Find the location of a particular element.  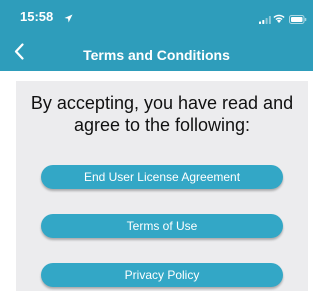

wifi-icon is located at coordinates (279, 19).